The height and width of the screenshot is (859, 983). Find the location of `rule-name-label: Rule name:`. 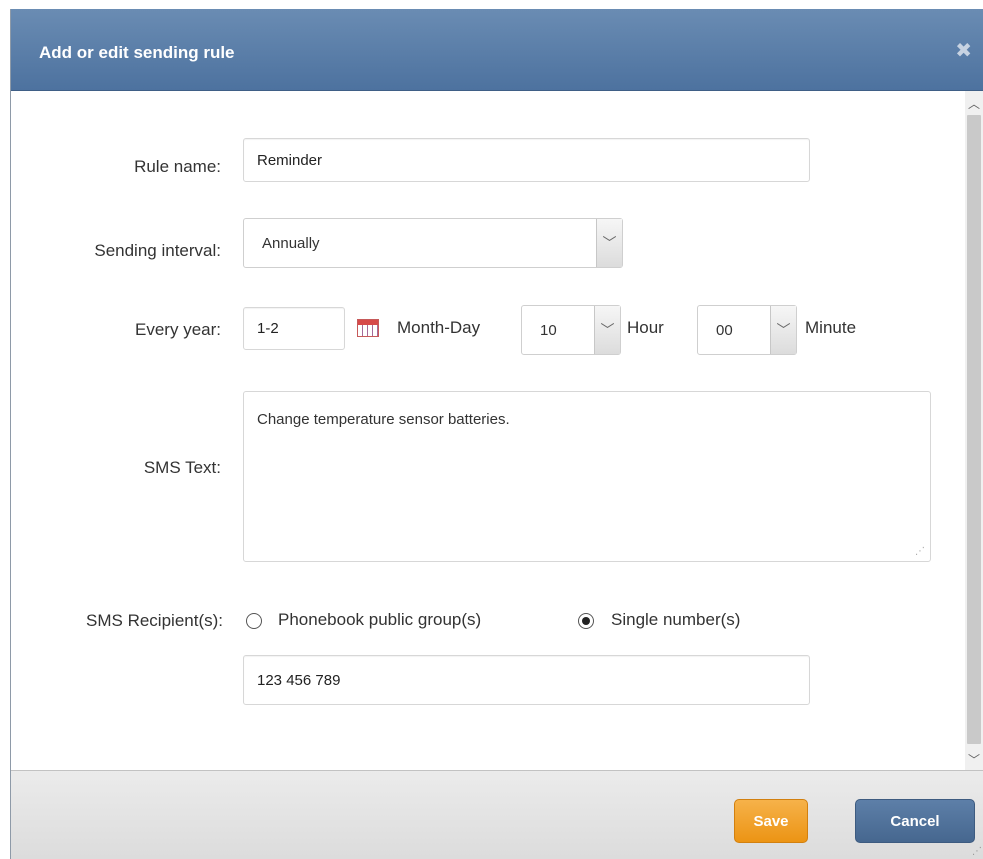

rule-name-label: Rule name: is located at coordinates (177, 166).